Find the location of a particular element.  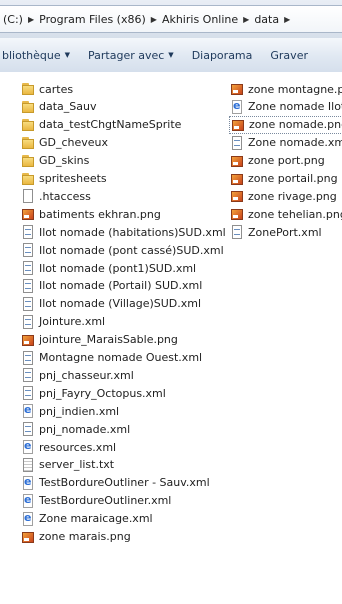

list-item: pnj_chasseur.xml is located at coordinates (122, 375).